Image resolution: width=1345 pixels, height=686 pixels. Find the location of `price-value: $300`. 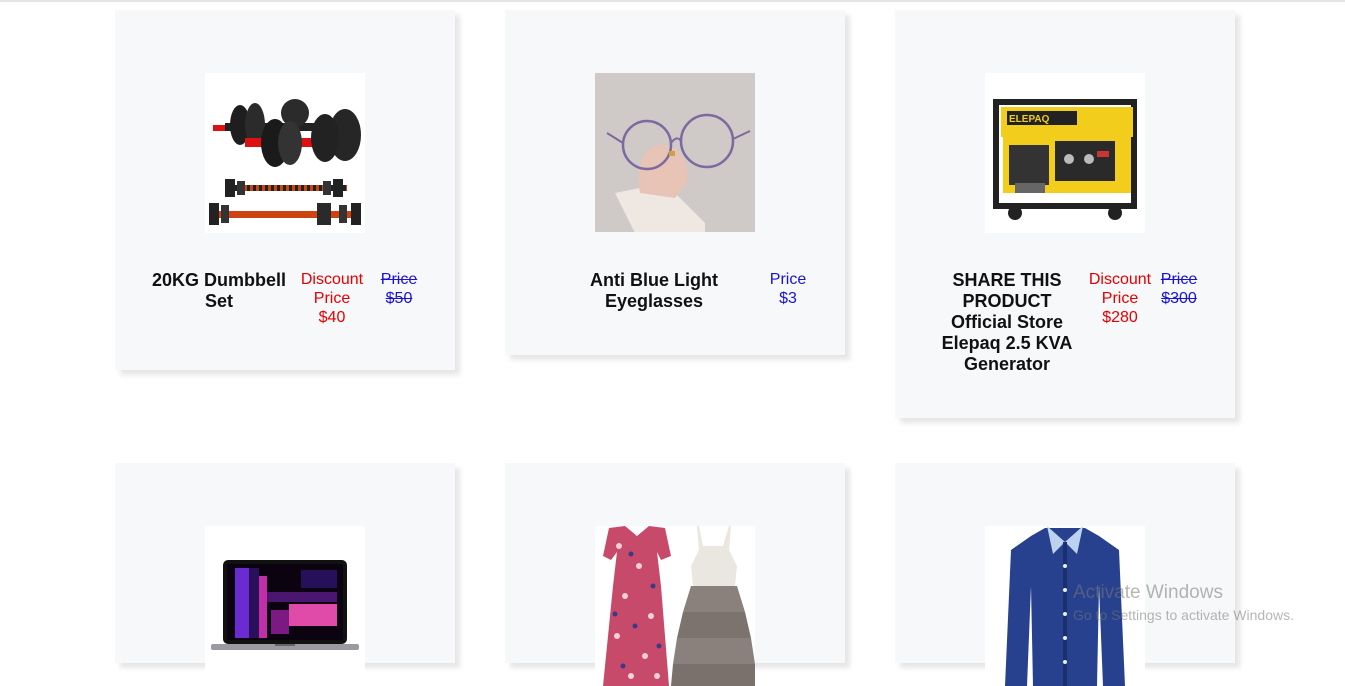

price-value: $300 is located at coordinates (1179, 298).